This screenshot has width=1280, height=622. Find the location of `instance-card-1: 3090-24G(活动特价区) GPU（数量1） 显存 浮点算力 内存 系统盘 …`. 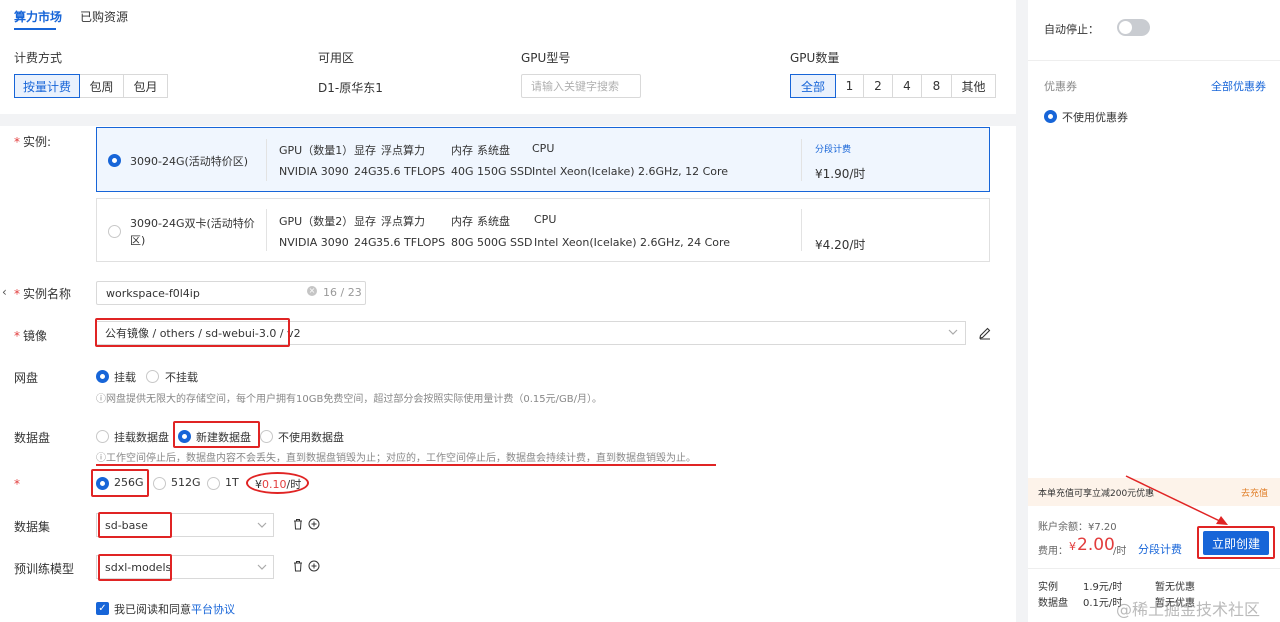

instance-card-1: 3090-24G(活动特价区) GPU（数量1） 显存 浮点算力 内存 系统盘 … is located at coordinates (543, 159).